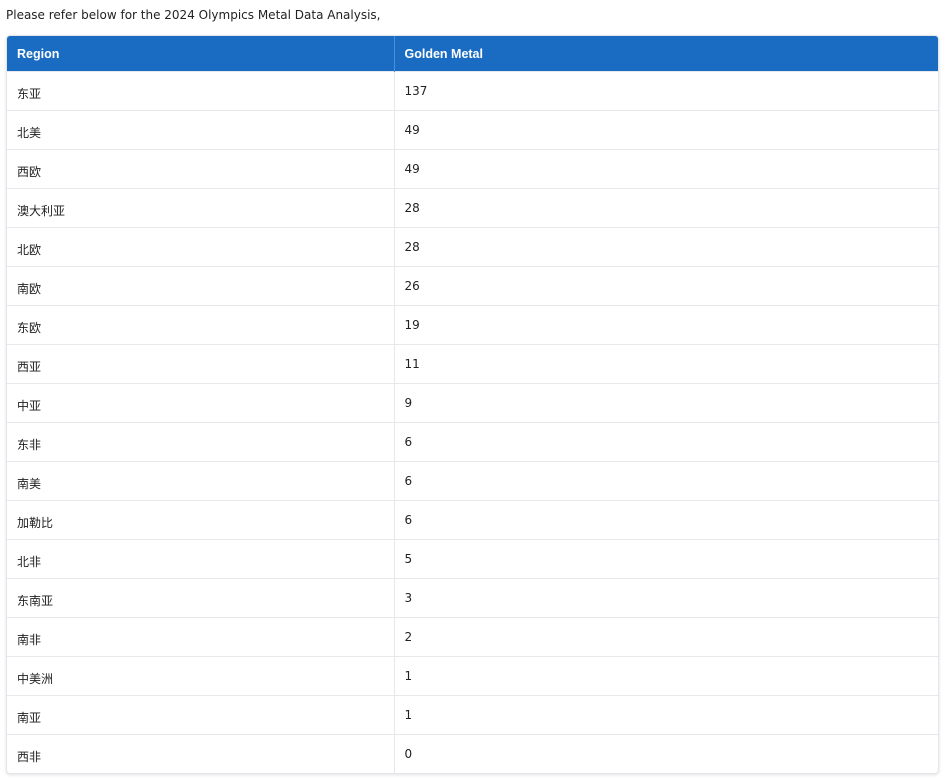 This screenshot has width=946, height=779. Describe the element at coordinates (201, 520) in the screenshot. I see `region-cell: 加勒比` at that location.